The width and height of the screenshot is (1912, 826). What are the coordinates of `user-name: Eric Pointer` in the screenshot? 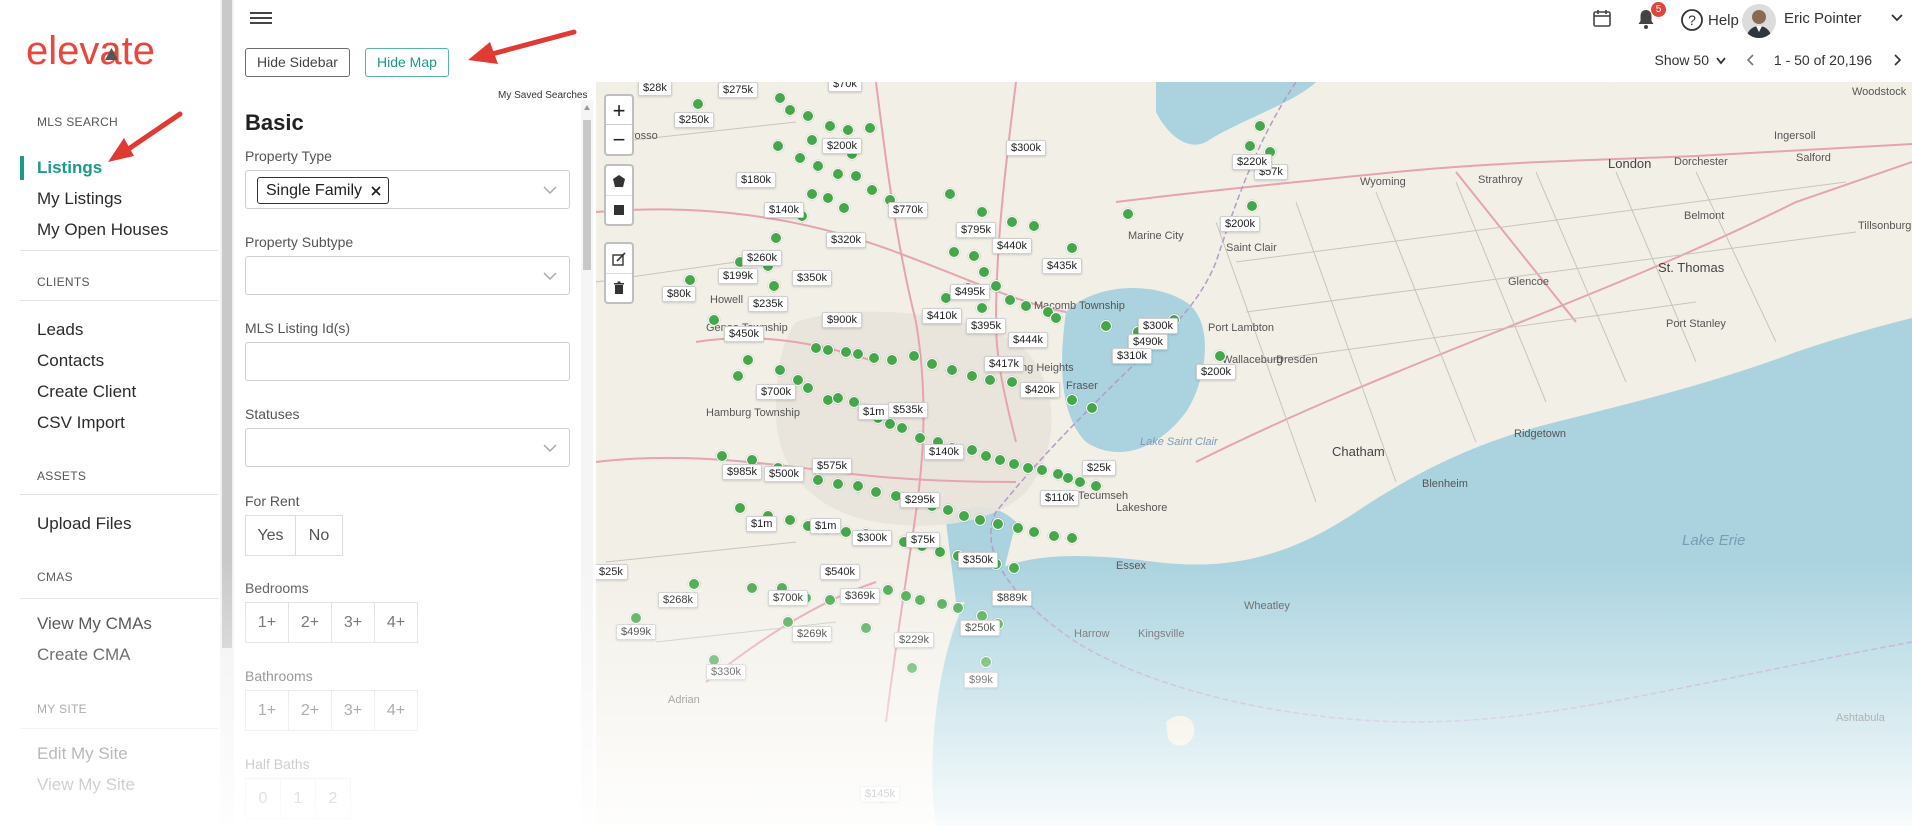 It's located at (1823, 18).